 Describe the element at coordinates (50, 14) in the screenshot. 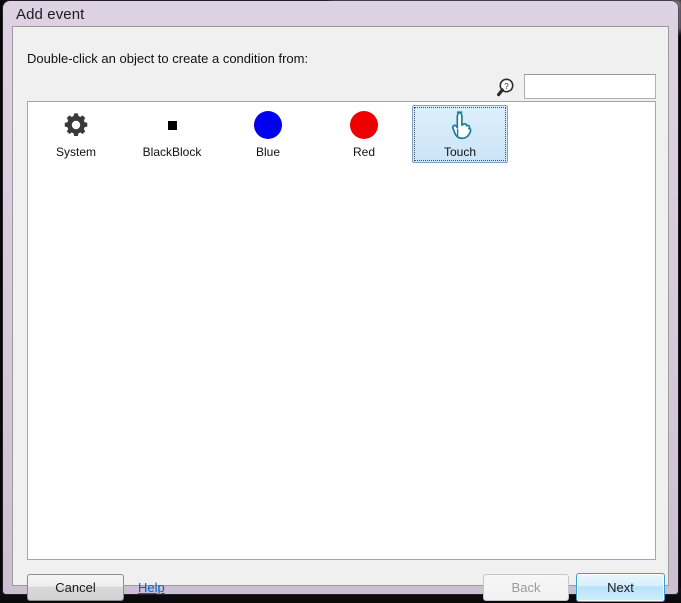

I see `dialog-title: Add event` at that location.